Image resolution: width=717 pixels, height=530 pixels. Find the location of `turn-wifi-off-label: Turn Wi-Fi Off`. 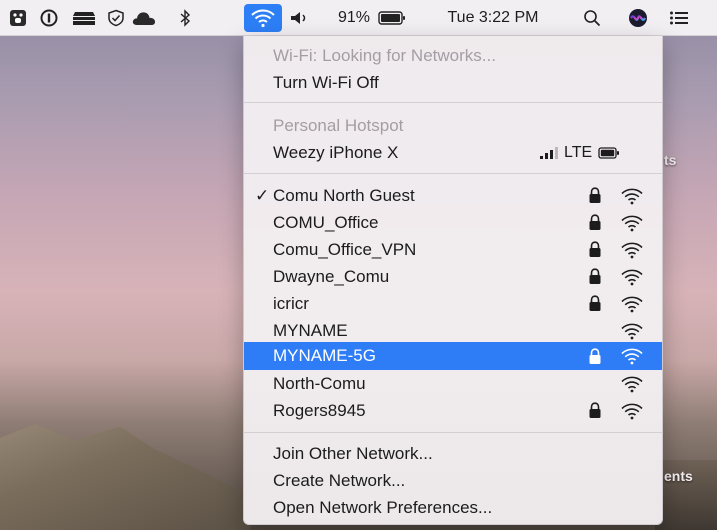

turn-wifi-off-label: Turn Wi-Fi Off is located at coordinates (326, 82).